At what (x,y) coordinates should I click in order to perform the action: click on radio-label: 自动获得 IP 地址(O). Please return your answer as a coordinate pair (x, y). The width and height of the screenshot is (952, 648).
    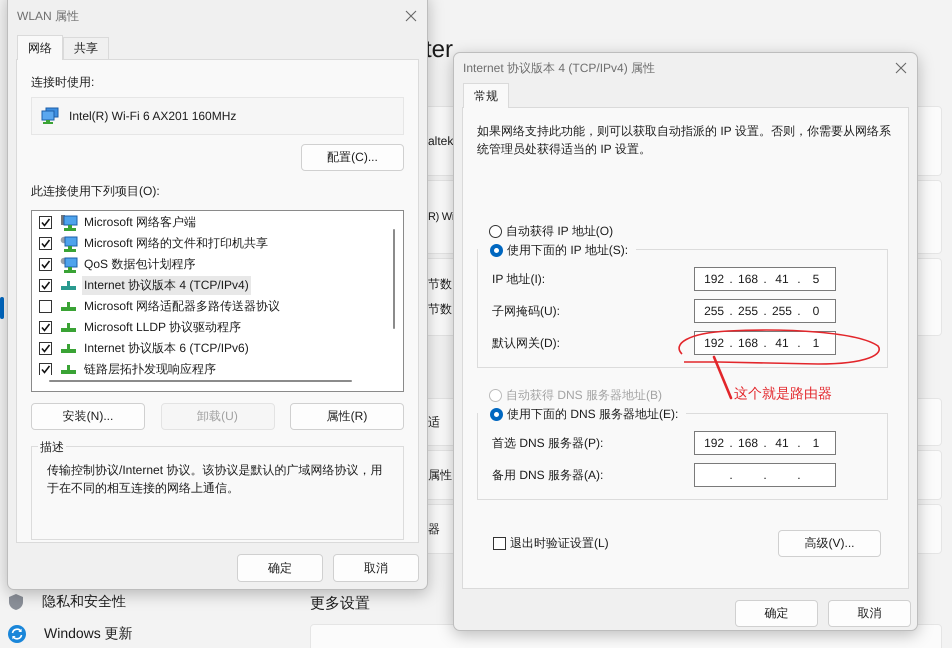
    Looking at the image, I should click on (560, 231).